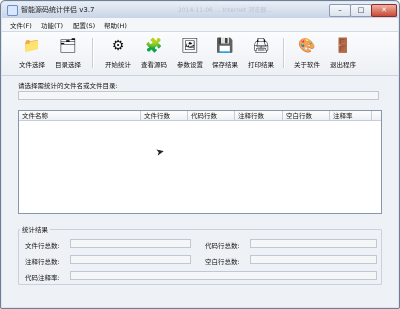 Image resolution: width=400 pixels, height=309 pixels. Describe the element at coordinates (42, 246) in the screenshot. I see `file-total-label: 文件行总数:` at that location.